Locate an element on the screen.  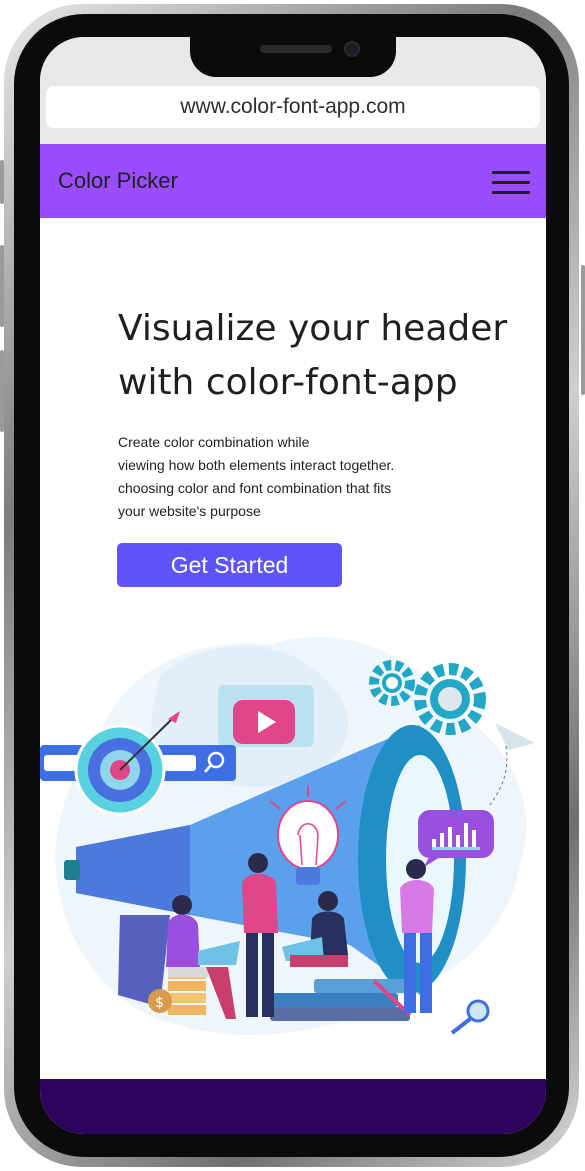
phone-notch is located at coordinates (293, 57).